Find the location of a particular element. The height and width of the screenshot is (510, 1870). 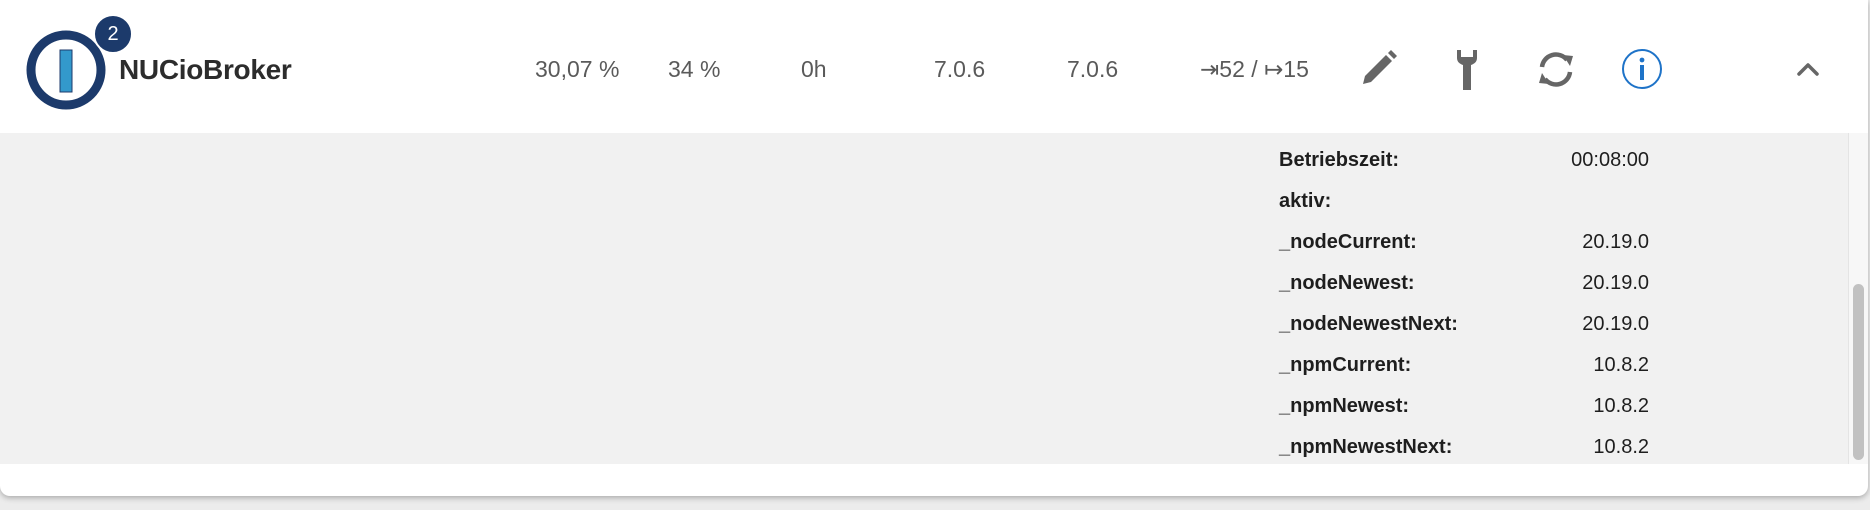

detail-row: _nodeNewest: 20.19.0 is located at coordinates (1464, 287).